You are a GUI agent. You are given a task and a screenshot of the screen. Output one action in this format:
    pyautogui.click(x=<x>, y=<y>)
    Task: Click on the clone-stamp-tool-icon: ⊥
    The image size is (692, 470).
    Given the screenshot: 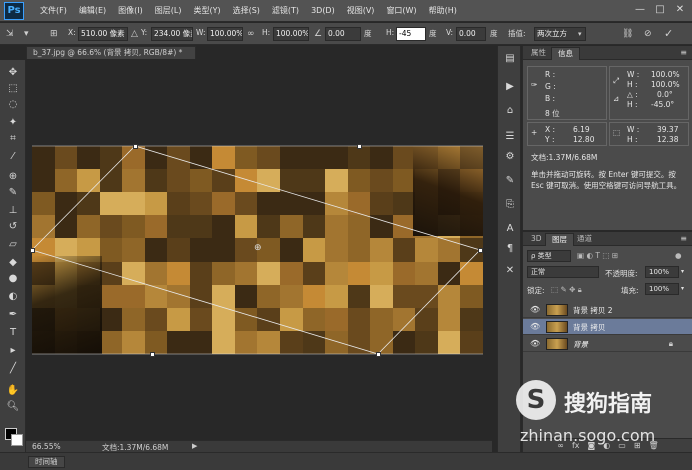 What is the action you would take?
    pyautogui.click(x=13, y=211)
    